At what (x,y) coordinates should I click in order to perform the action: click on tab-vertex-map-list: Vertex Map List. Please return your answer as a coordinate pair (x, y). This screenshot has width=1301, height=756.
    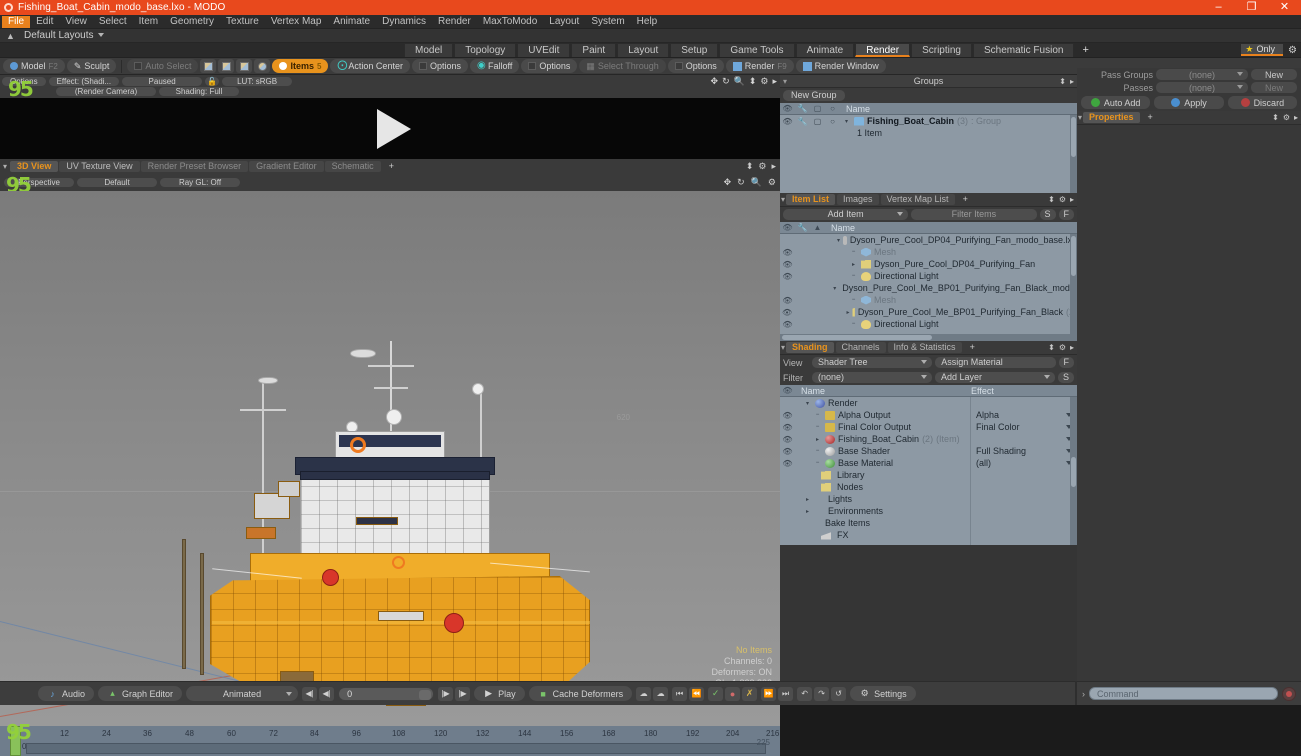
    Looking at the image, I should click on (917, 199).